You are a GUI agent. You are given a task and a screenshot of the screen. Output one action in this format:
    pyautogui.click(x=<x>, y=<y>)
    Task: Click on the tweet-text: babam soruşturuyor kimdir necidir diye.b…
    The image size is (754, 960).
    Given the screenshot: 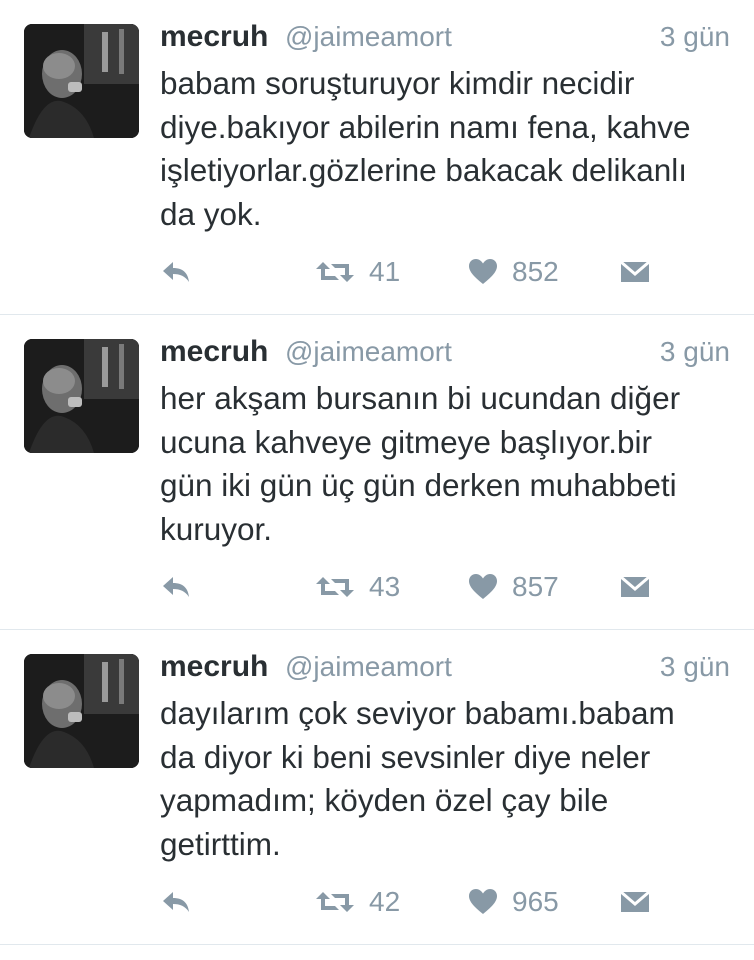 What is the action you would take?
    pyautogui.click(x=425, y=148)
    